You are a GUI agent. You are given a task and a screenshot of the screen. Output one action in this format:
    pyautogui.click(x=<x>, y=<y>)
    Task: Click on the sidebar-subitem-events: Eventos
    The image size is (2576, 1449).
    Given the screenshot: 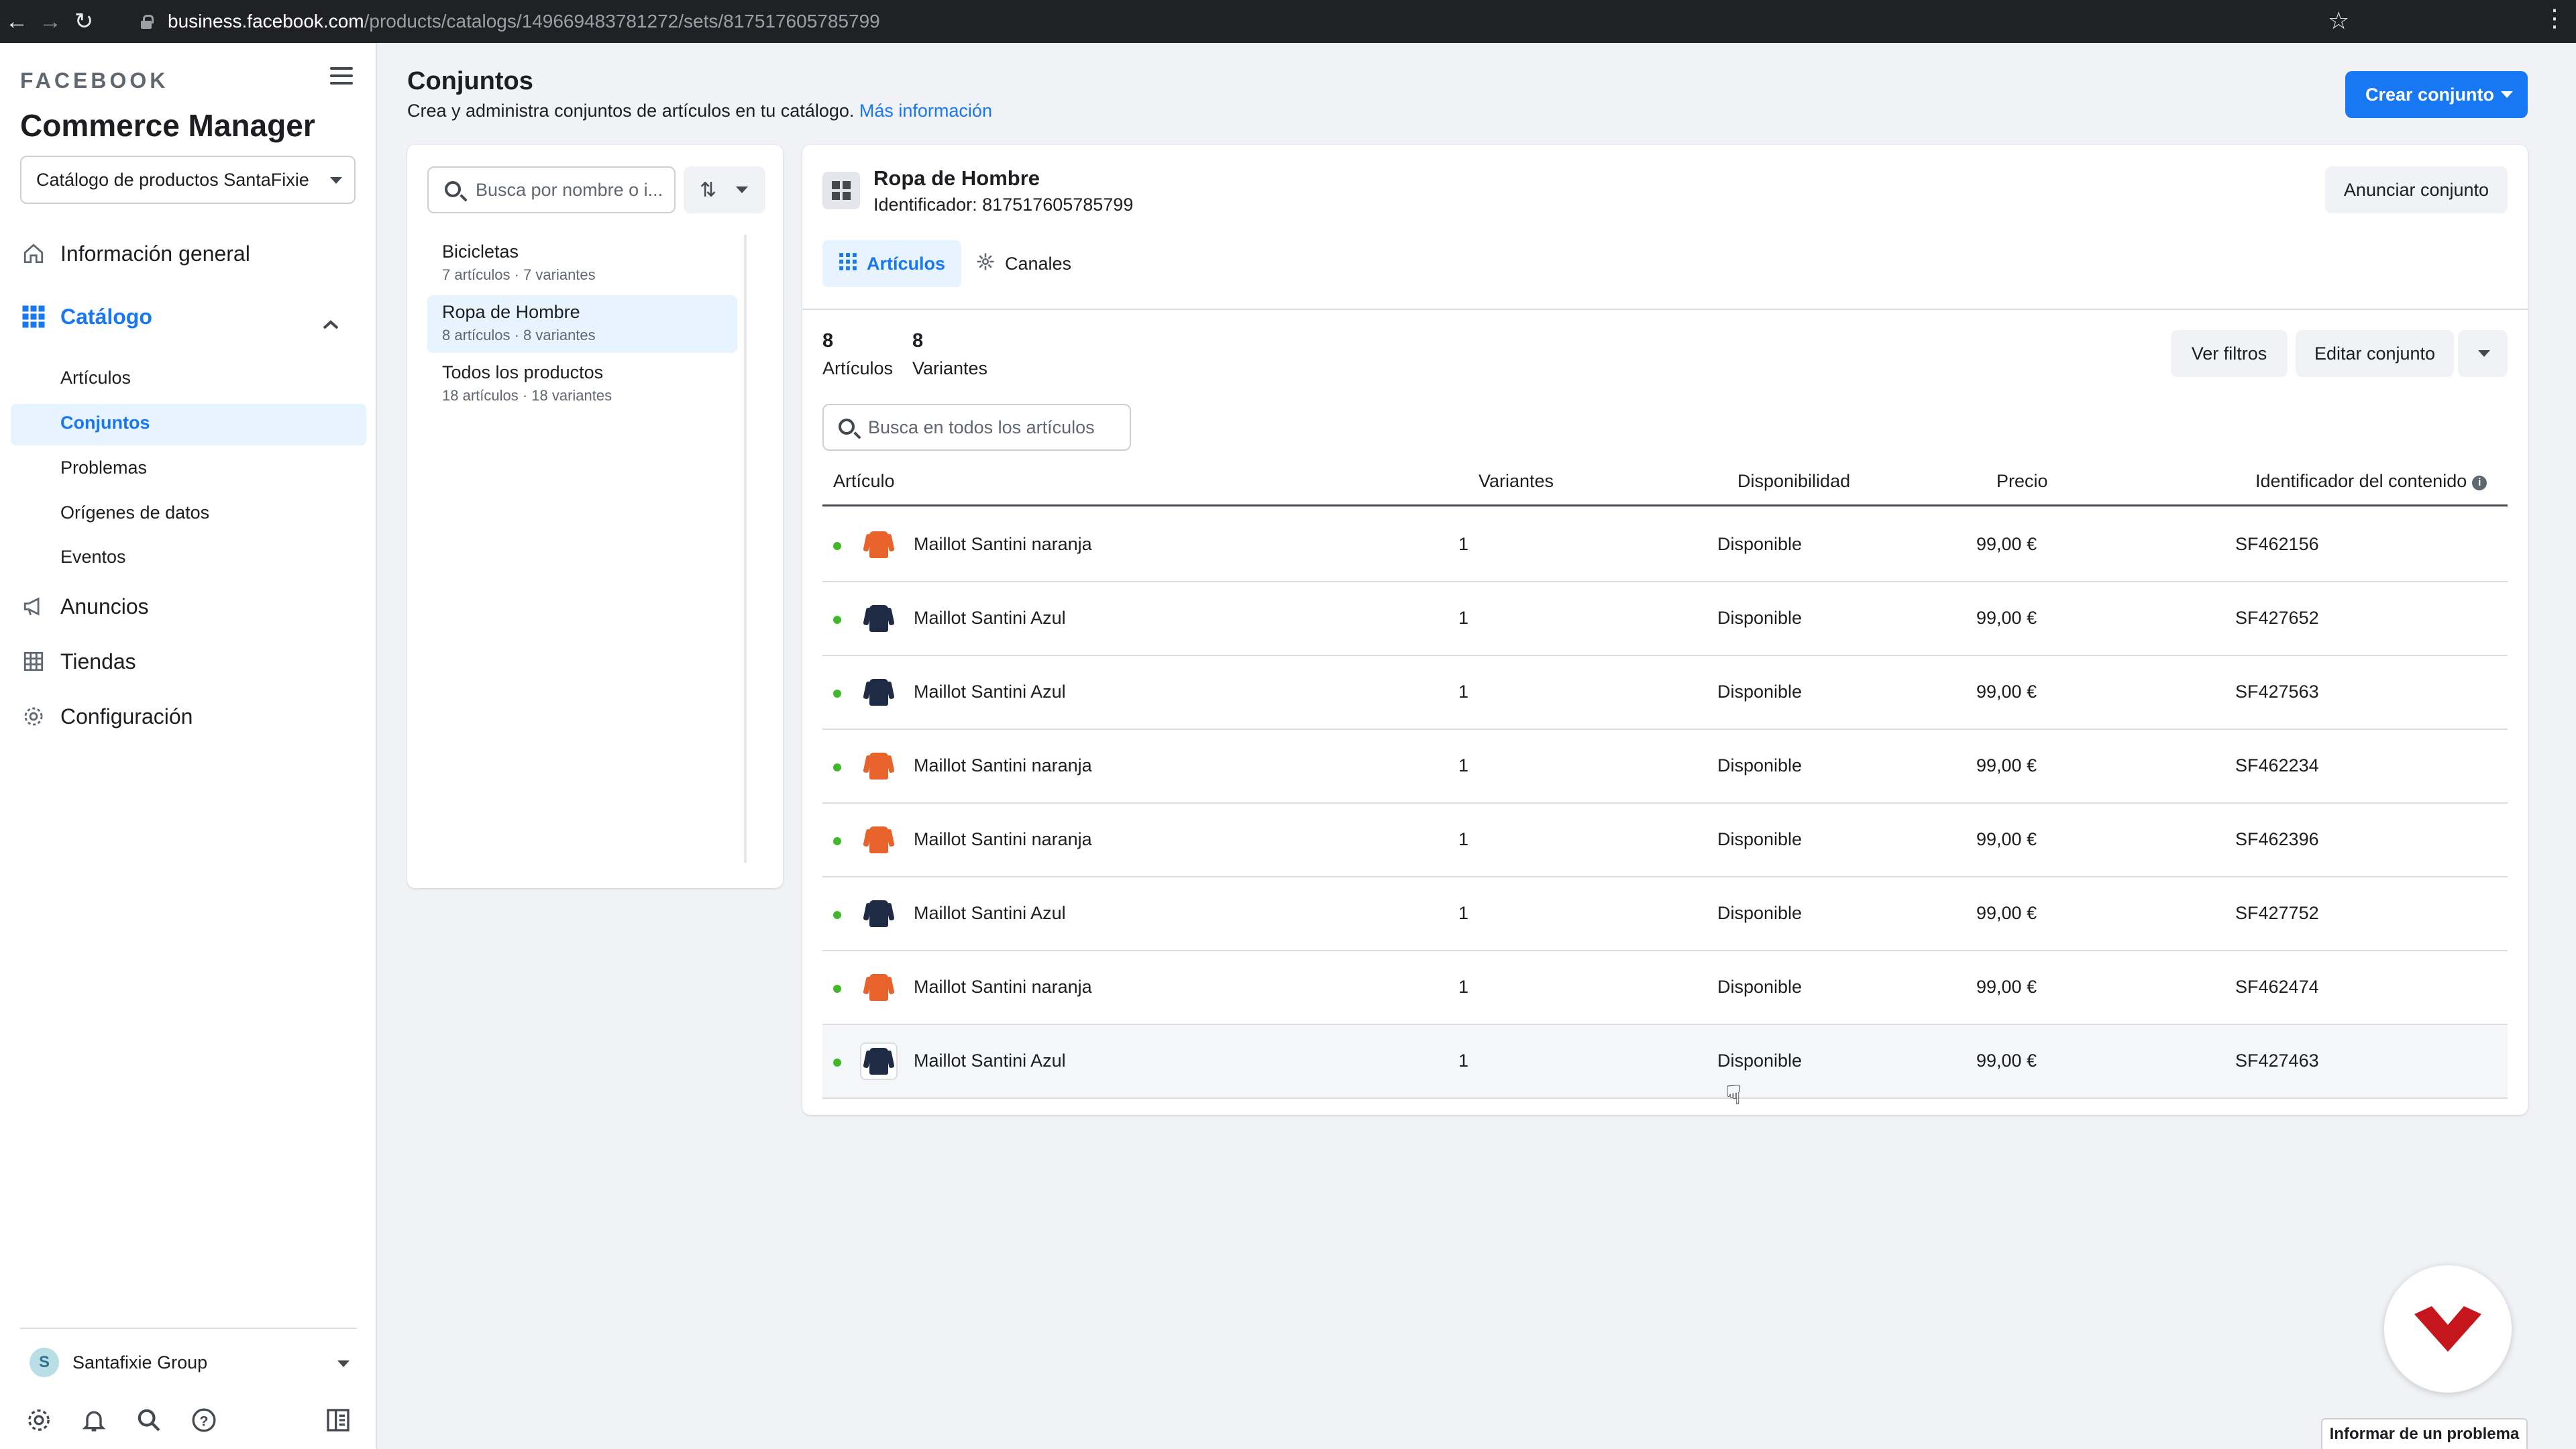 What is the action you would take?
    pyautogui.click(x=93, y=557)
    